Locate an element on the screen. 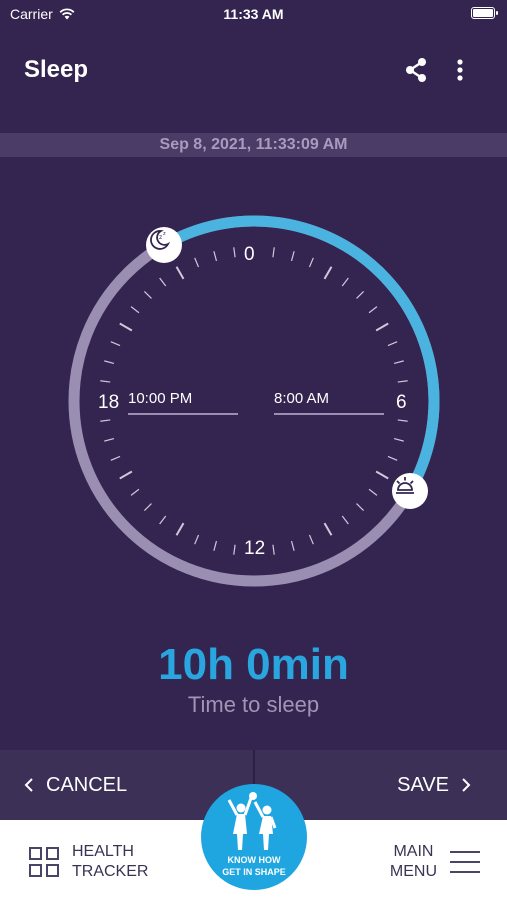 The width and height of the screenshot is (507, 900). status-bar: Carrier 11:33 AM is located at coordinates (253, 15).